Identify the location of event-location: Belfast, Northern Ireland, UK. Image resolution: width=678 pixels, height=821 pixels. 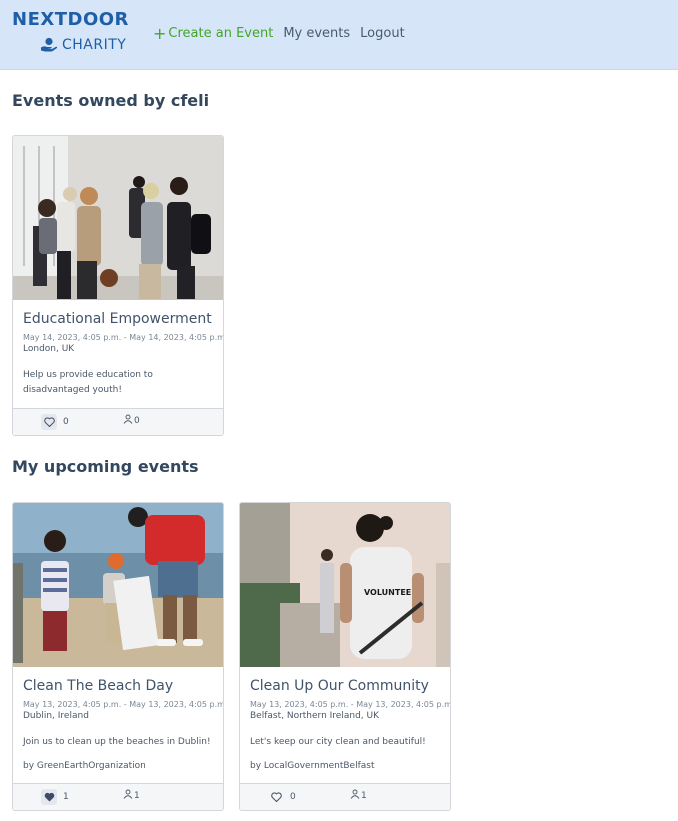
(314, 716).